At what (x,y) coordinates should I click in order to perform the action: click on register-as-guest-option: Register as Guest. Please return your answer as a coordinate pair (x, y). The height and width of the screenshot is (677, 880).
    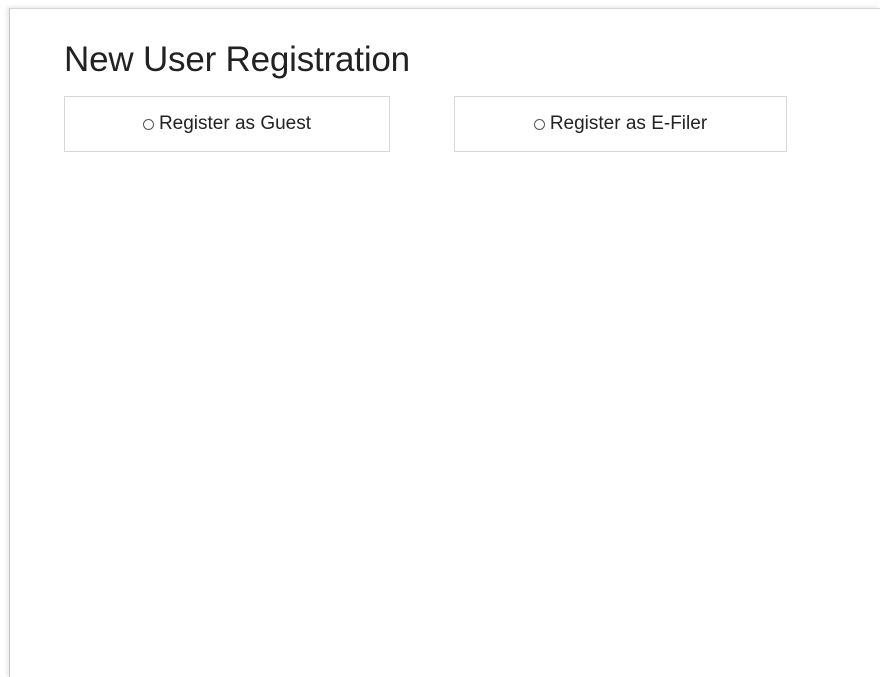
    Looking at the image, I should click on (227, 124).